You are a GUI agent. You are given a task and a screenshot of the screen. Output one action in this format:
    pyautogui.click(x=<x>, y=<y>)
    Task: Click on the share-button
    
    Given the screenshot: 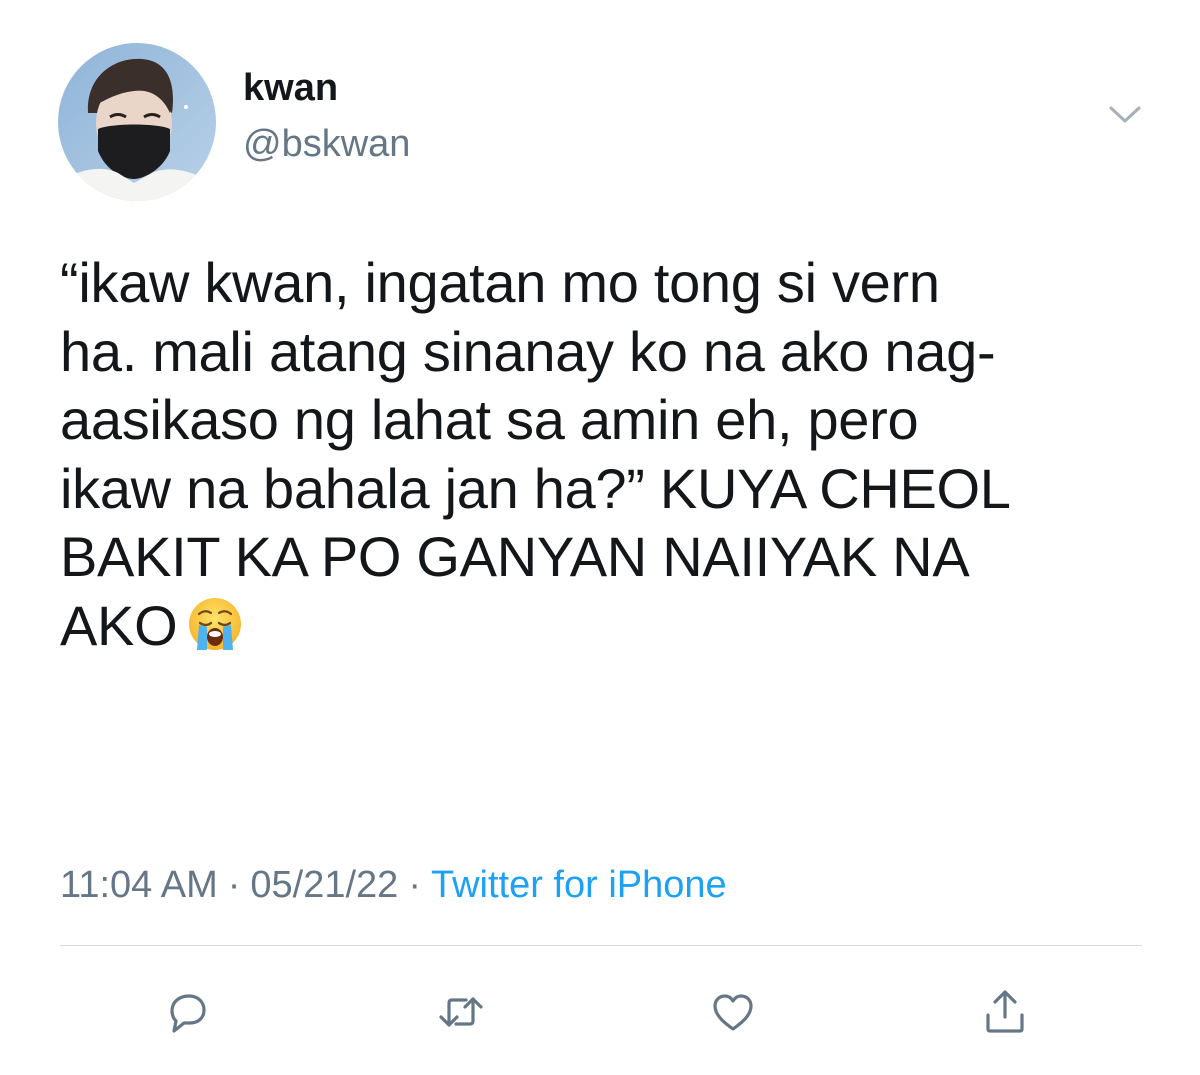 What is the action you would take?
    pyautogui.click(x=1005, y=1012)
    